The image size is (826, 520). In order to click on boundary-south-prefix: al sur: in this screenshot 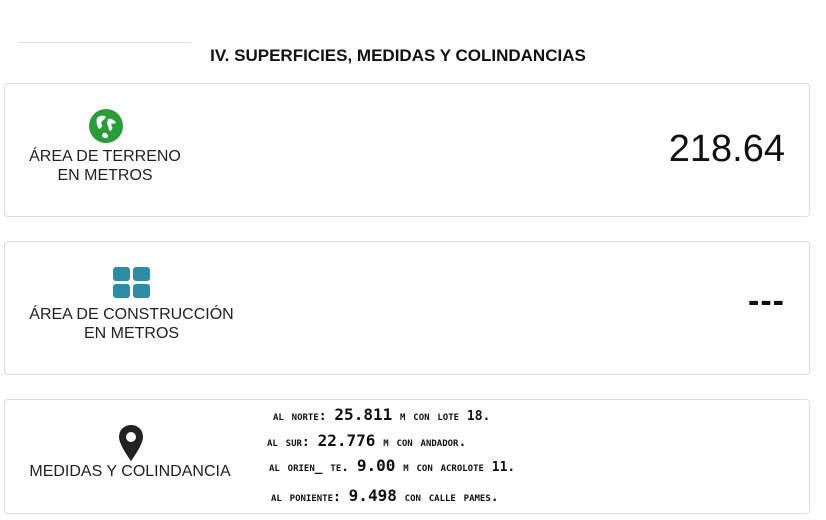, I will do `click(292, 442)`.